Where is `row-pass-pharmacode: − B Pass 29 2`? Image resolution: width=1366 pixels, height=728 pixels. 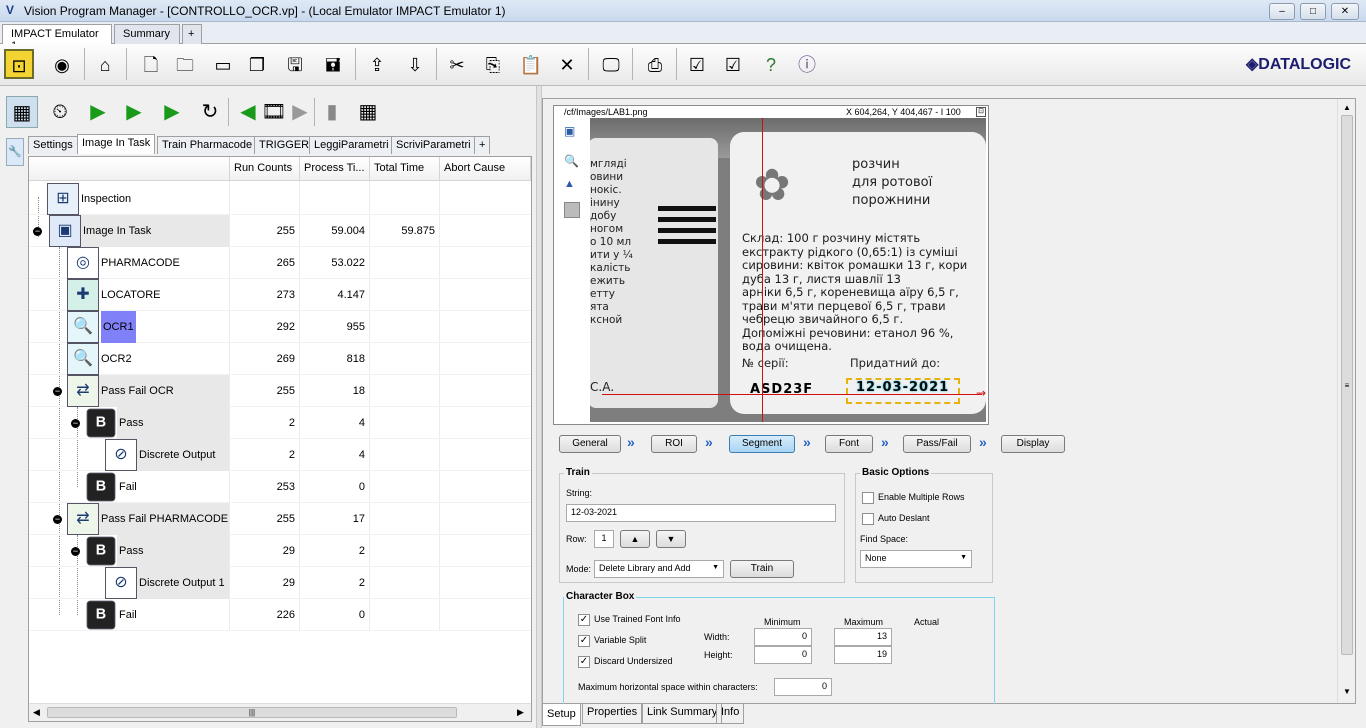
row-pass-pharmacode: − B Pass 29 2 is located at coordinates (280, 551).